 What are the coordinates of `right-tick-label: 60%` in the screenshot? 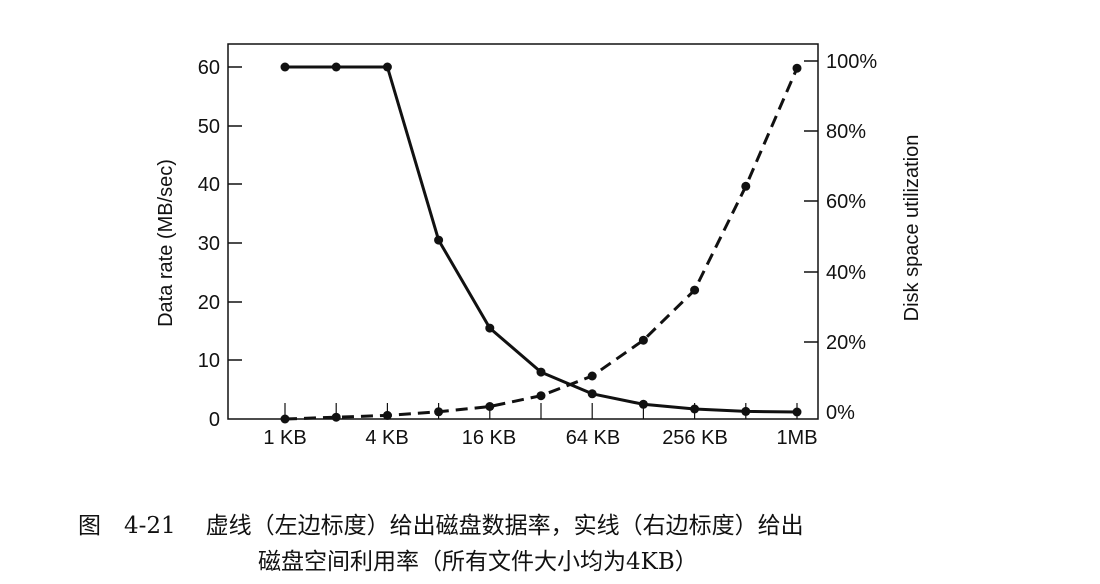 It's located at (846, 202).